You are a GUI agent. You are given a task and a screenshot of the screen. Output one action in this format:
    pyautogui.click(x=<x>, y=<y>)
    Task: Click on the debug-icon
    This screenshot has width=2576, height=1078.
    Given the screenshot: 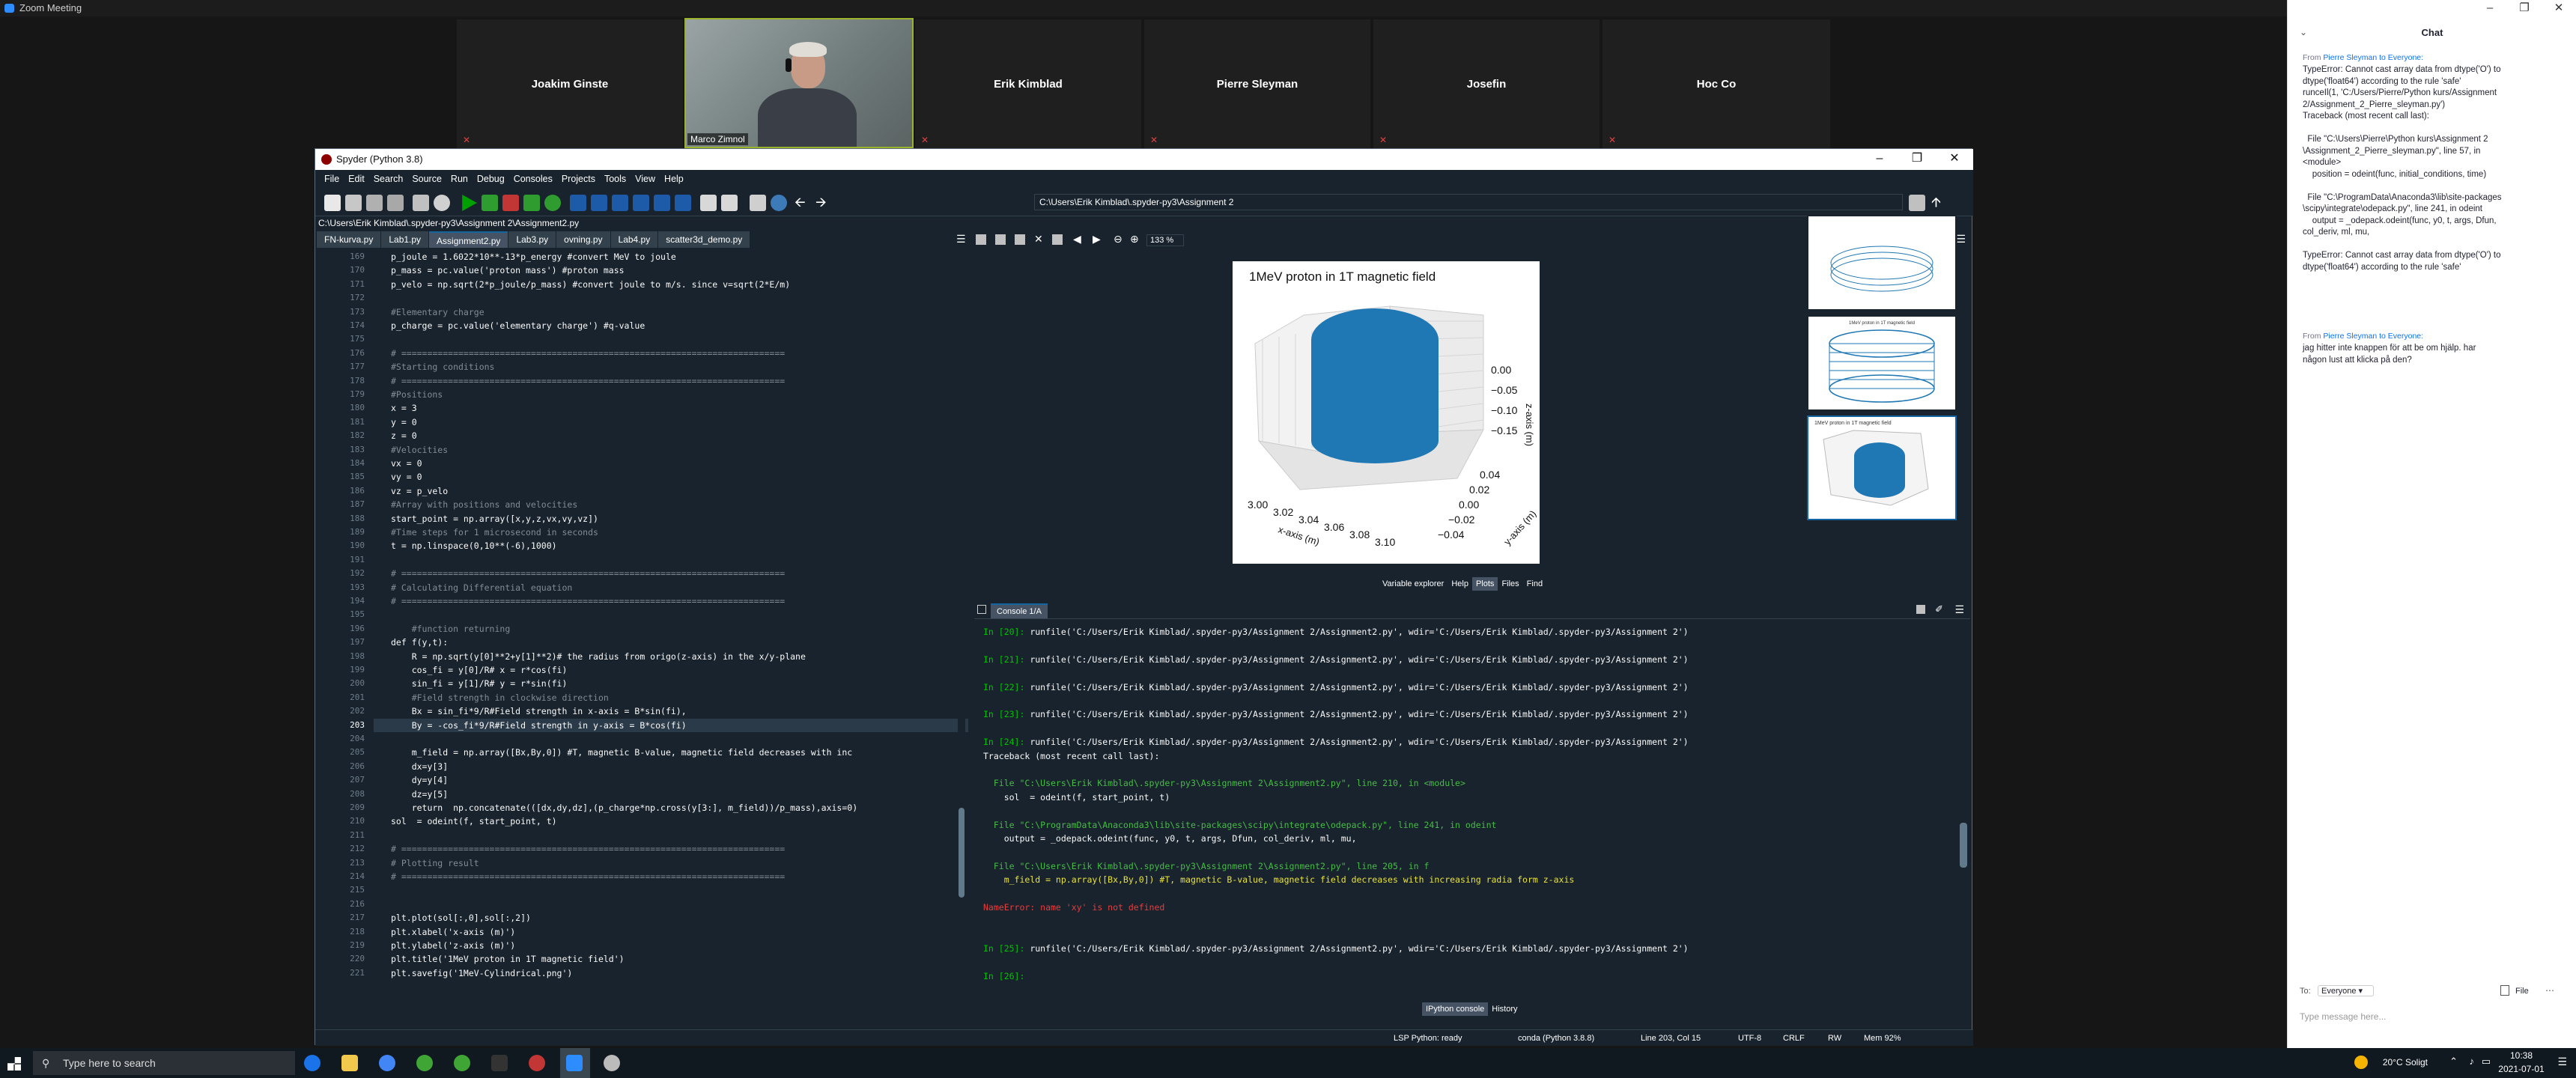 What is the action you would take?
    pyautogui.click(x=578, y=203)
    